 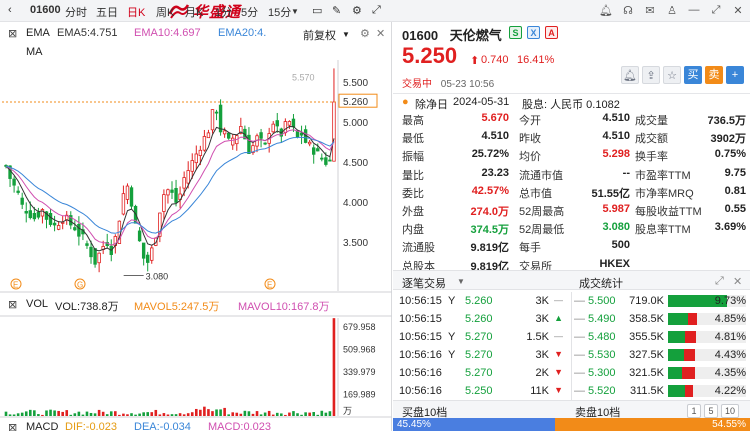 What do you see at coordinates (730, 154) in the screenshot?
I see `stat-value: 0.75%` at bounding box center [730, 154].